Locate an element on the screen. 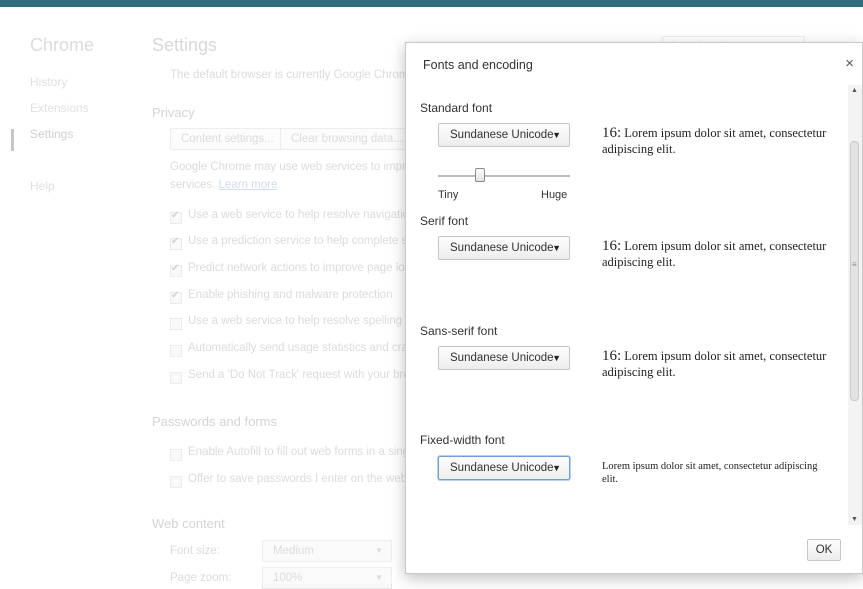  sans-serif-font-label: Sans-serif font is located at coordinates (459, 331).